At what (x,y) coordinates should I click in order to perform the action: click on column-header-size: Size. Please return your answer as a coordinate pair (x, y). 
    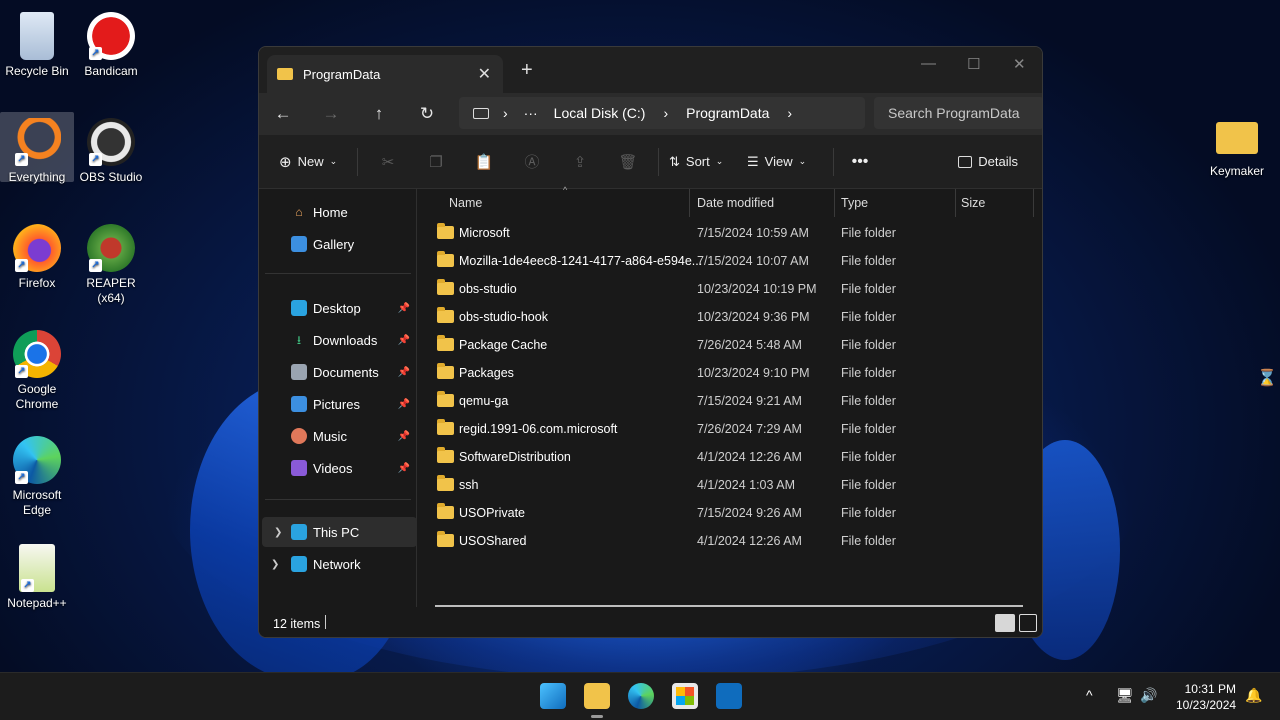
    Looking at the image, I should click on (973, 203).